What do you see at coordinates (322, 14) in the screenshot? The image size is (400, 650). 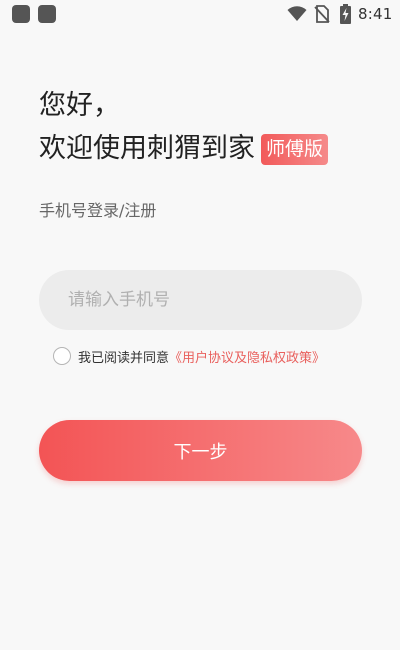 I see `no-sim-icon` at bounding box center [322, 14].